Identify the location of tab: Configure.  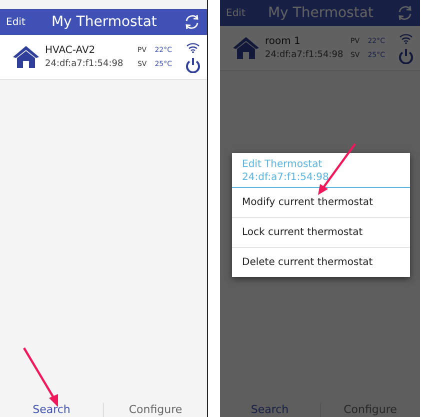
(155, 409).